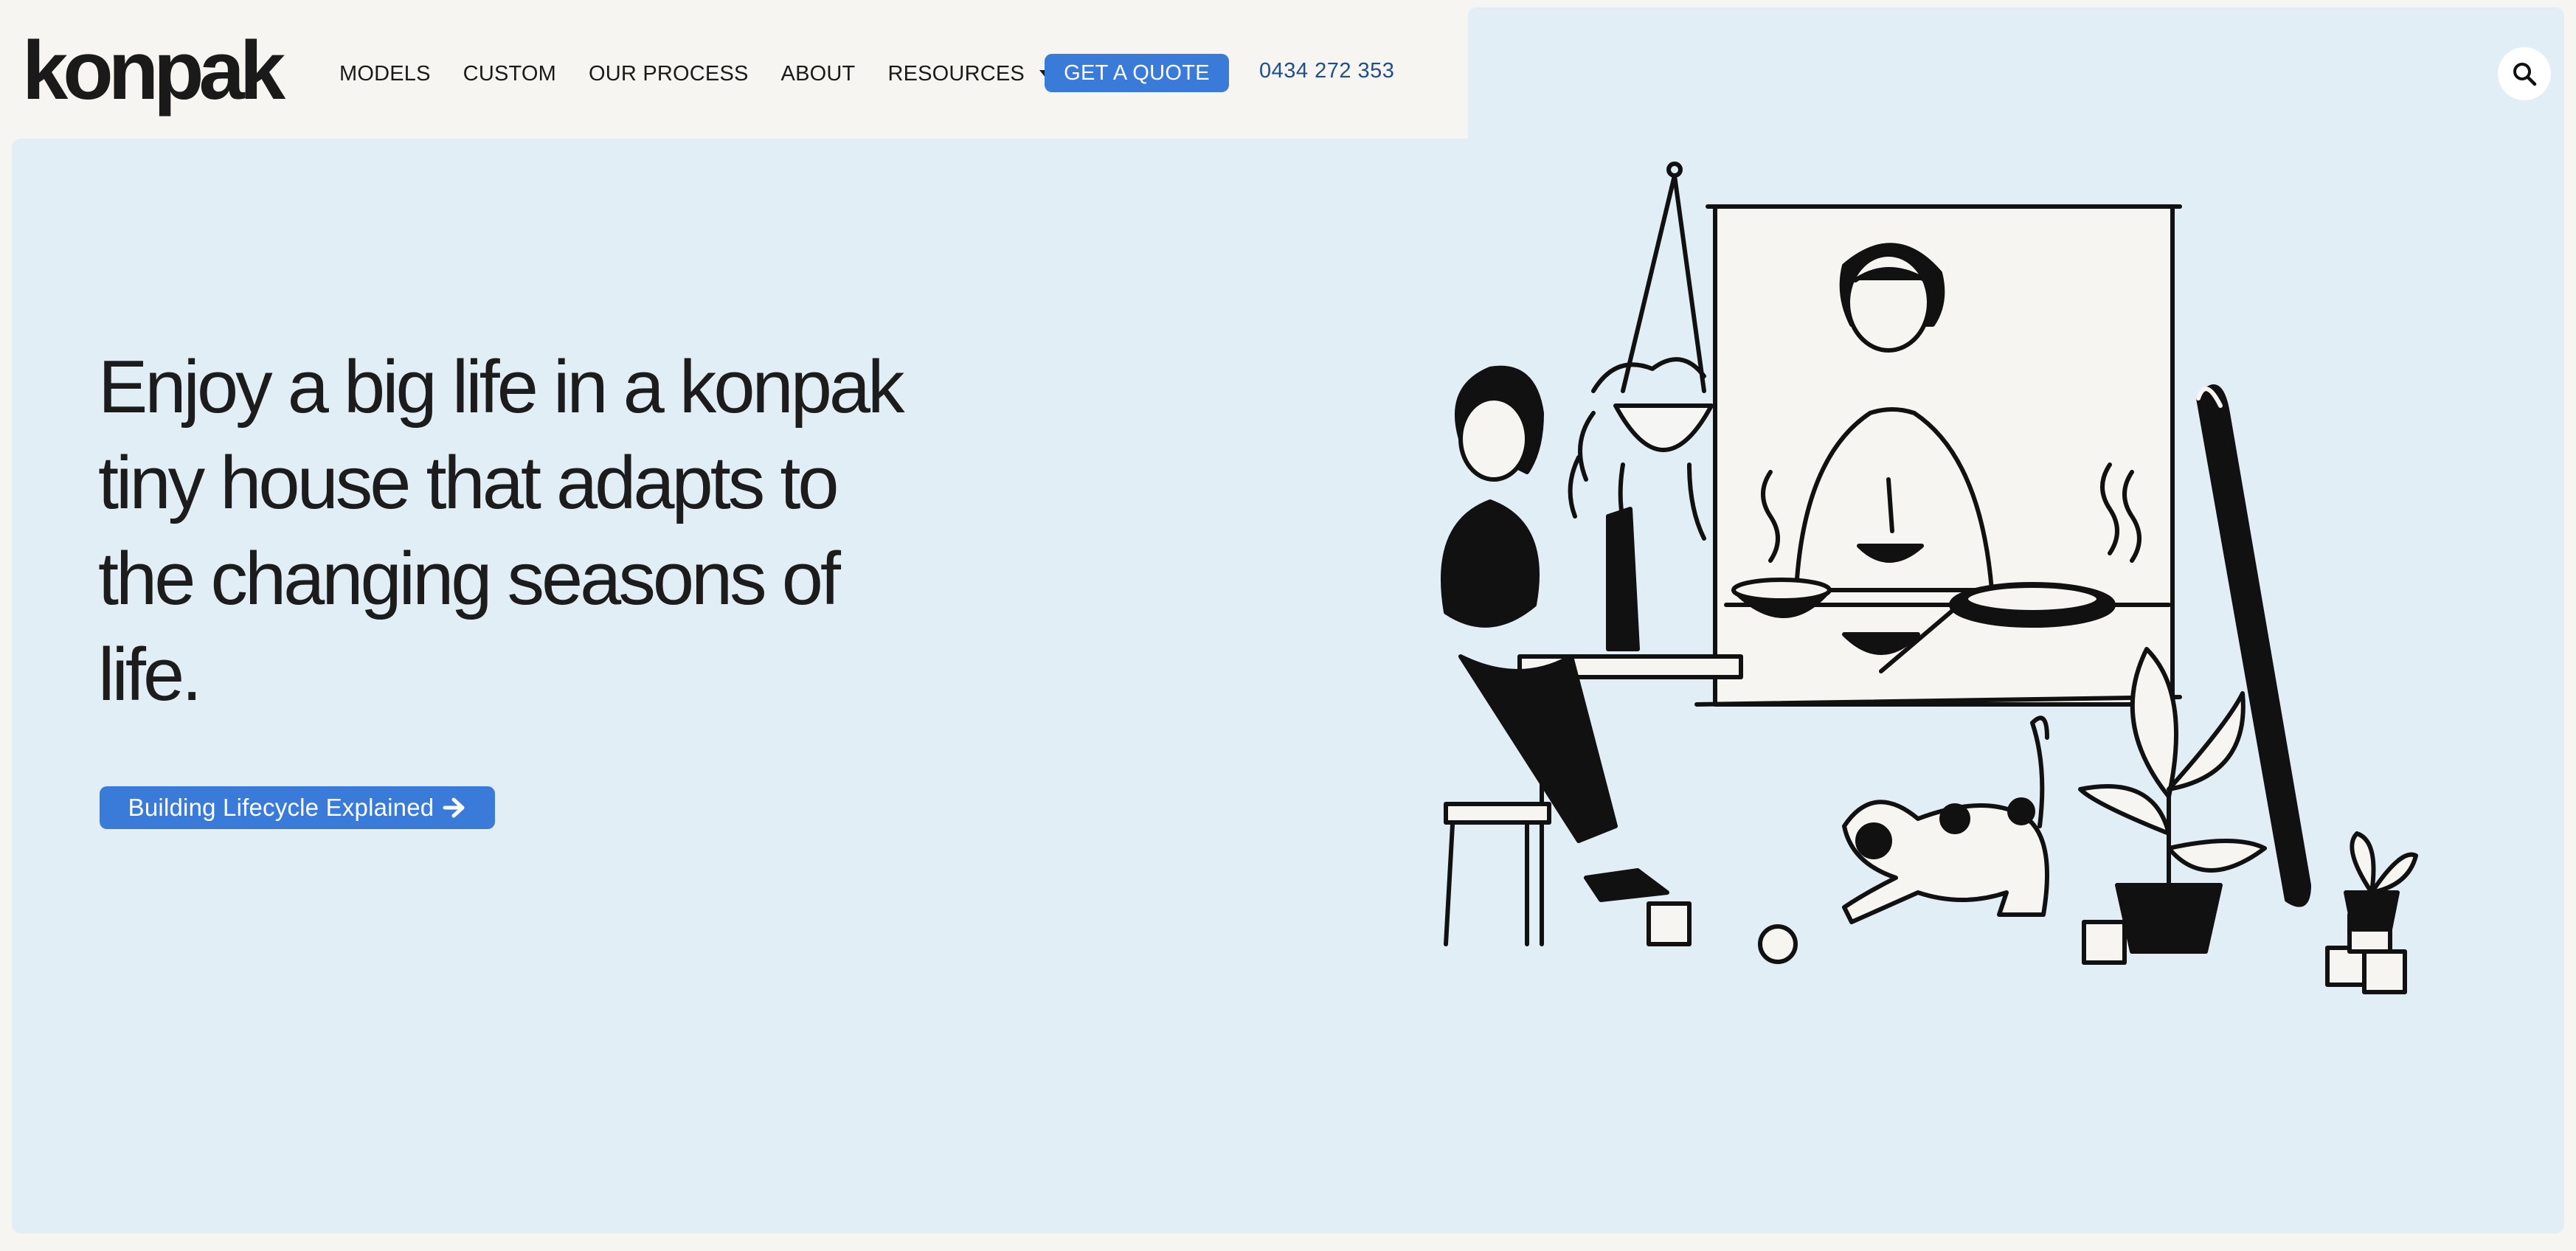 The image size is (2576, 1251). Describe the element at coordinates (1327, 71) in the screenshot. I see `phone-link: 0434 272 353` at that location.